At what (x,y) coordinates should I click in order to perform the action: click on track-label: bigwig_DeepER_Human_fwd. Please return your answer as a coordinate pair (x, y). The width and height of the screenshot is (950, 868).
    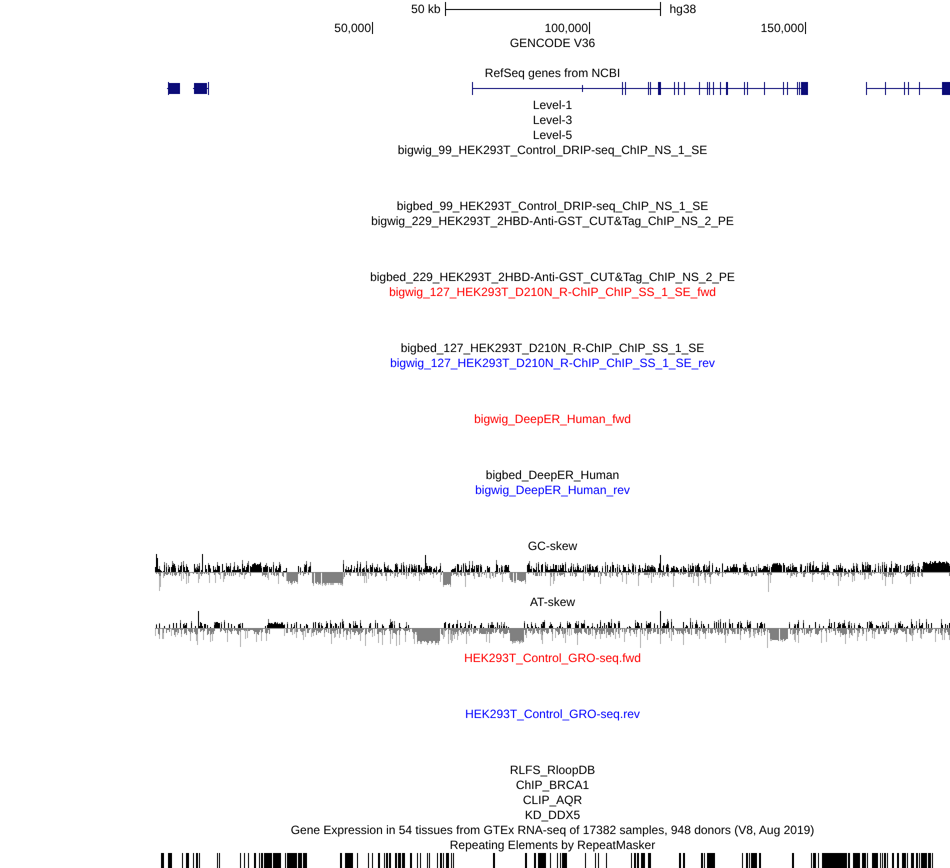
    Looking at the image, I should click on (552, 419).